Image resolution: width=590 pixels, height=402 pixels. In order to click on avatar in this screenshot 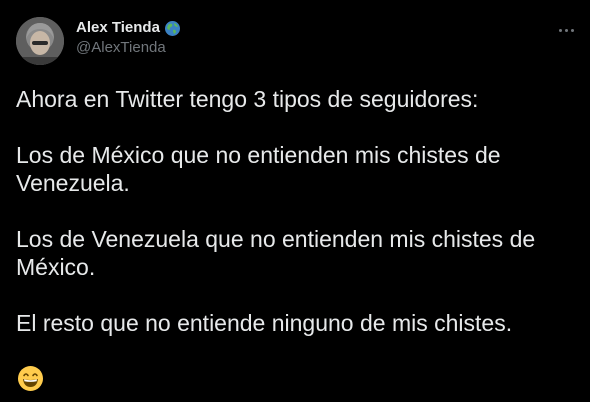, I will do `click(40, 41)`.